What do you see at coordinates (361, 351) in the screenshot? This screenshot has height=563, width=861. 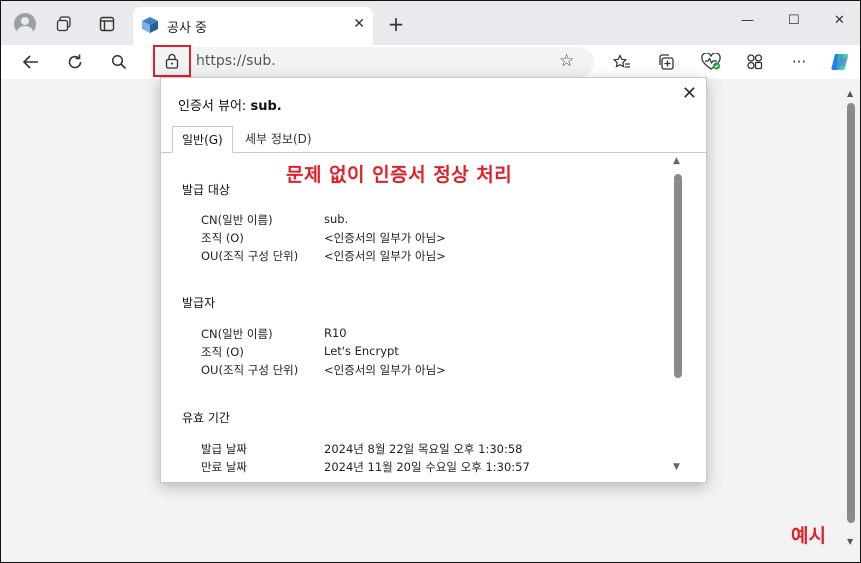 I see `issued-by-o-value: Let's Encrypt` at bounding box center [361, 351].